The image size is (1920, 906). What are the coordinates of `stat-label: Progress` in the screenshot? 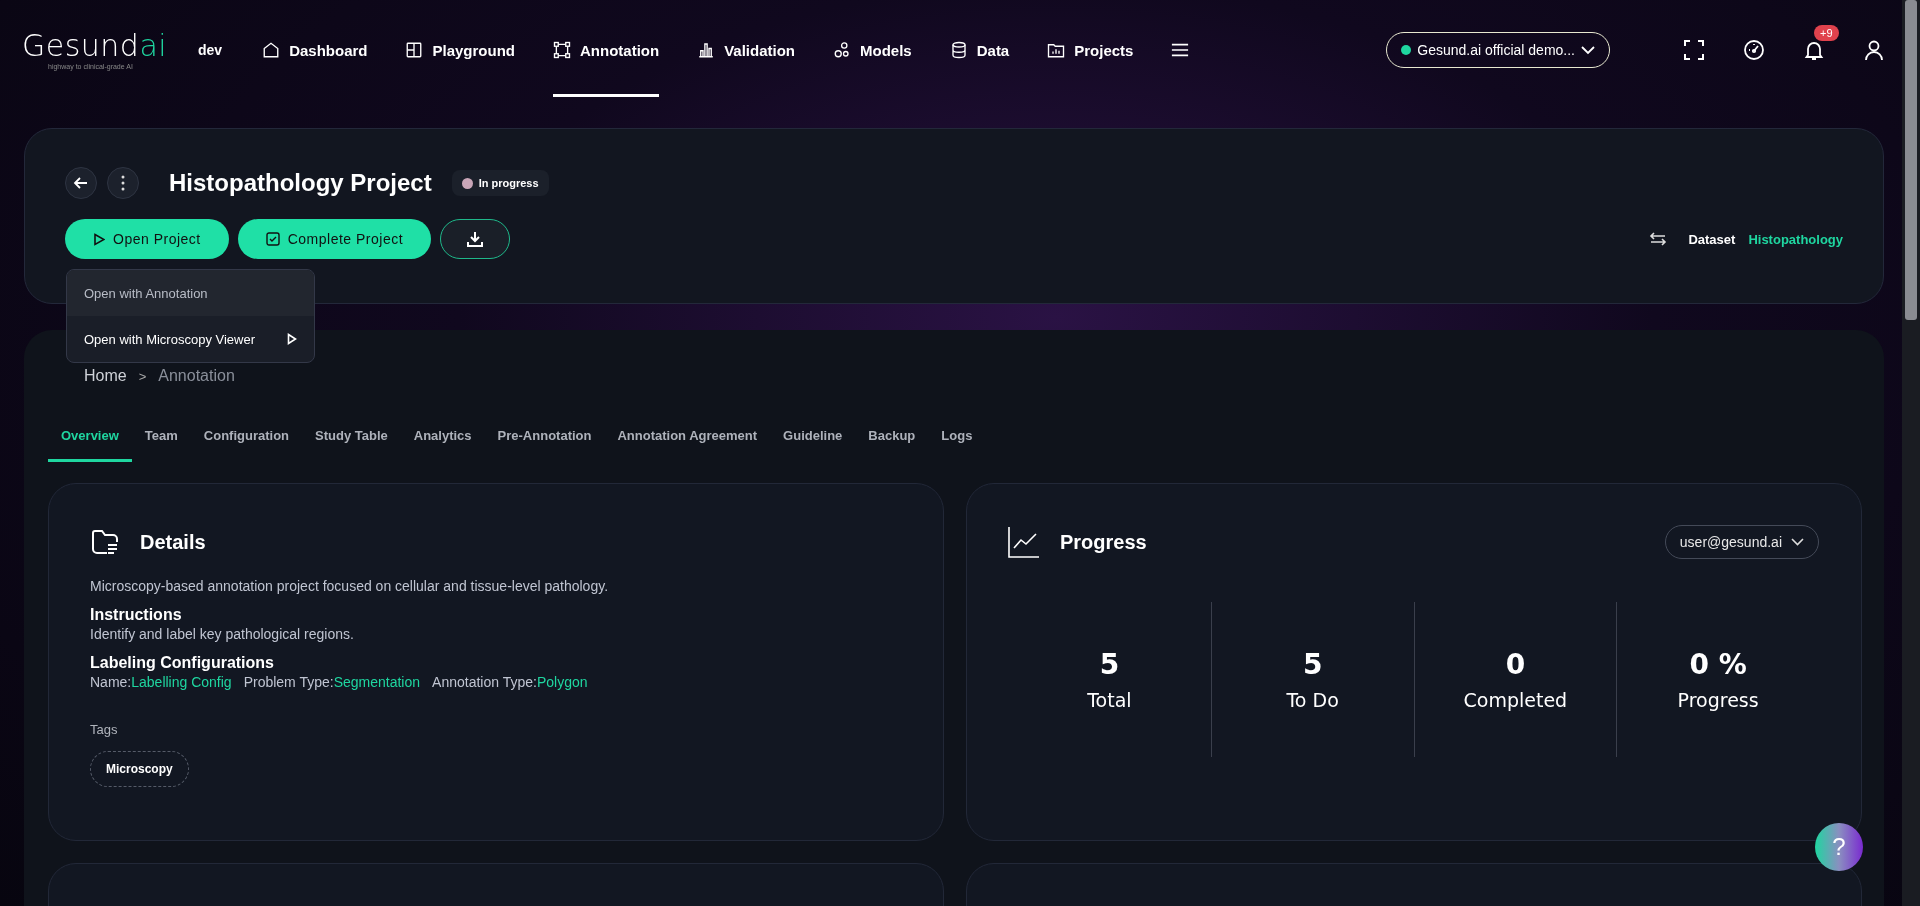 It's located at (1718, 700).